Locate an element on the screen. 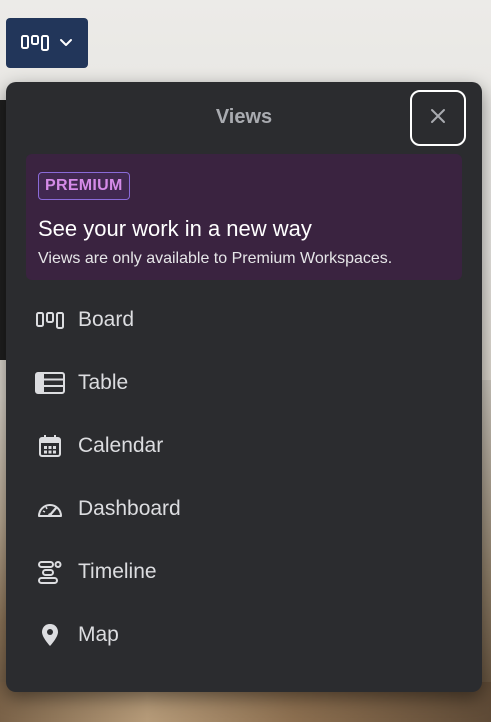 The height and width of the screenshot is (722, 491). view-item-label: Calendar is located at coordinates (121, 445).